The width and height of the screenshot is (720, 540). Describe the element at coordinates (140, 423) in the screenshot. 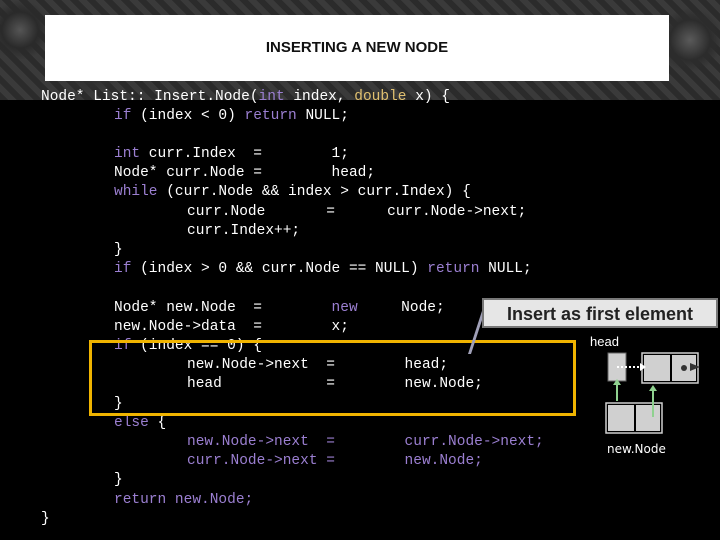

I see `code-line-16: else {` at that location.